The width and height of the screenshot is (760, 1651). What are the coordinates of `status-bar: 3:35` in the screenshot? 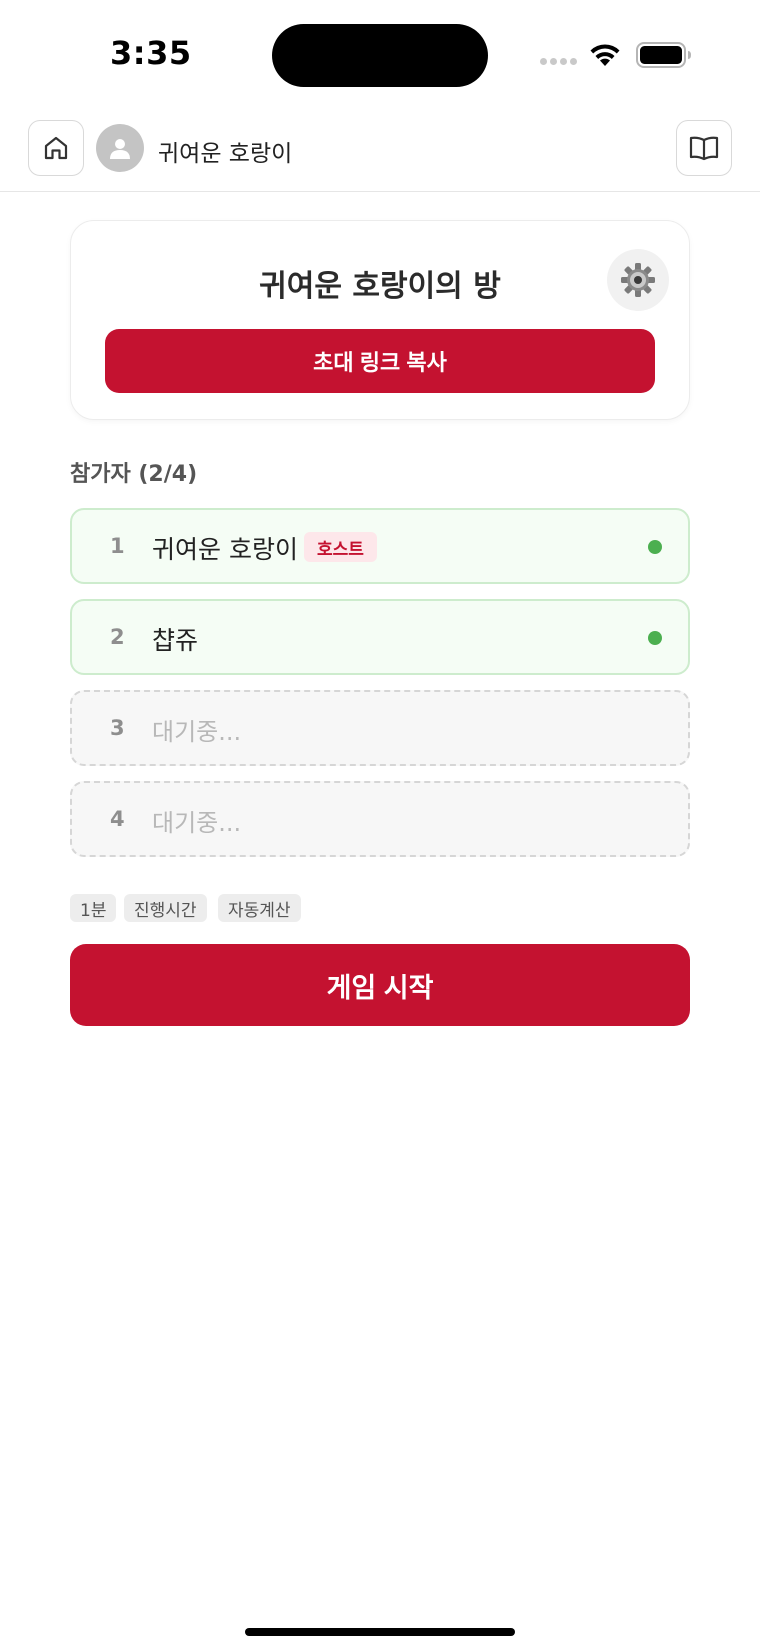 It's located at (380, 55).